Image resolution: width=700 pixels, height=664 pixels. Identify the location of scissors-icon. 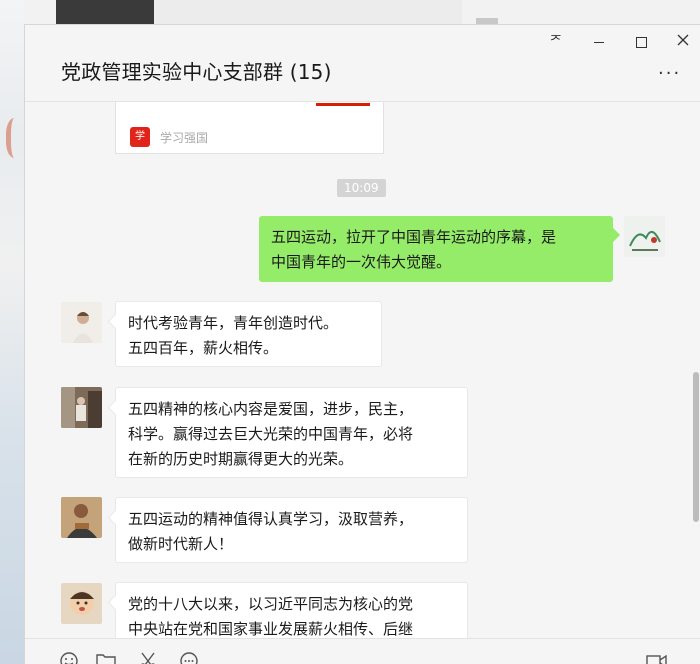
(148, 657).